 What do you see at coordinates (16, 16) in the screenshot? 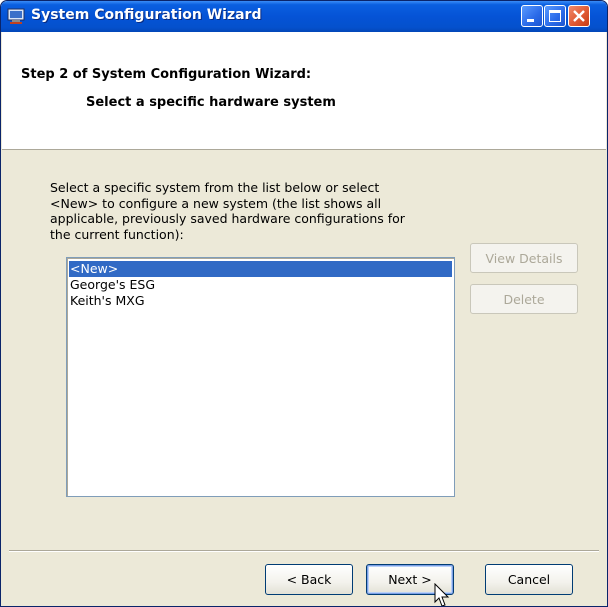
I see `app-icon` at bounding box center [16, 16].